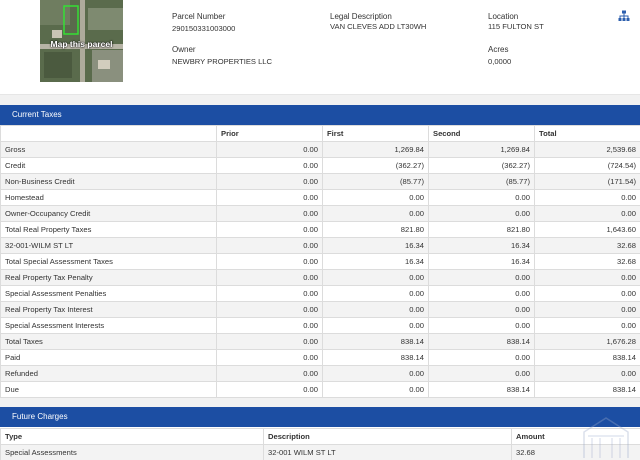  Describe the element at coordinates (606, 437) in the screenshot. I see `building-watermark-icon` at that location.